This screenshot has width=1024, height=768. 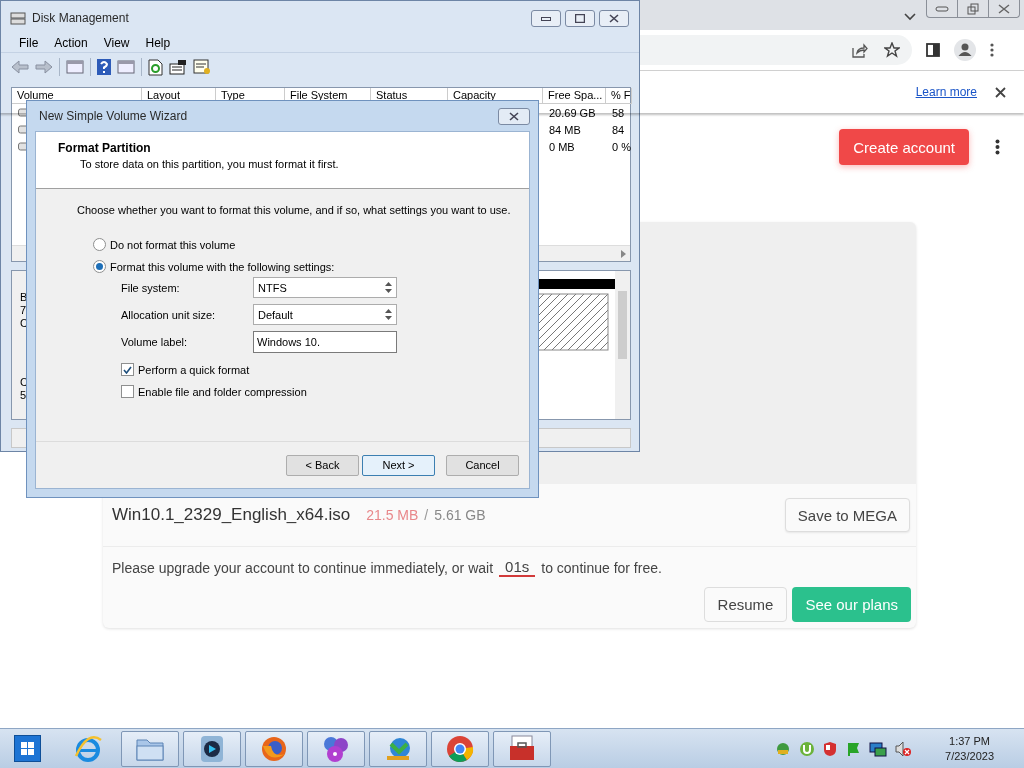 I want to click on menu-item: File, so click(x=29, y=43).